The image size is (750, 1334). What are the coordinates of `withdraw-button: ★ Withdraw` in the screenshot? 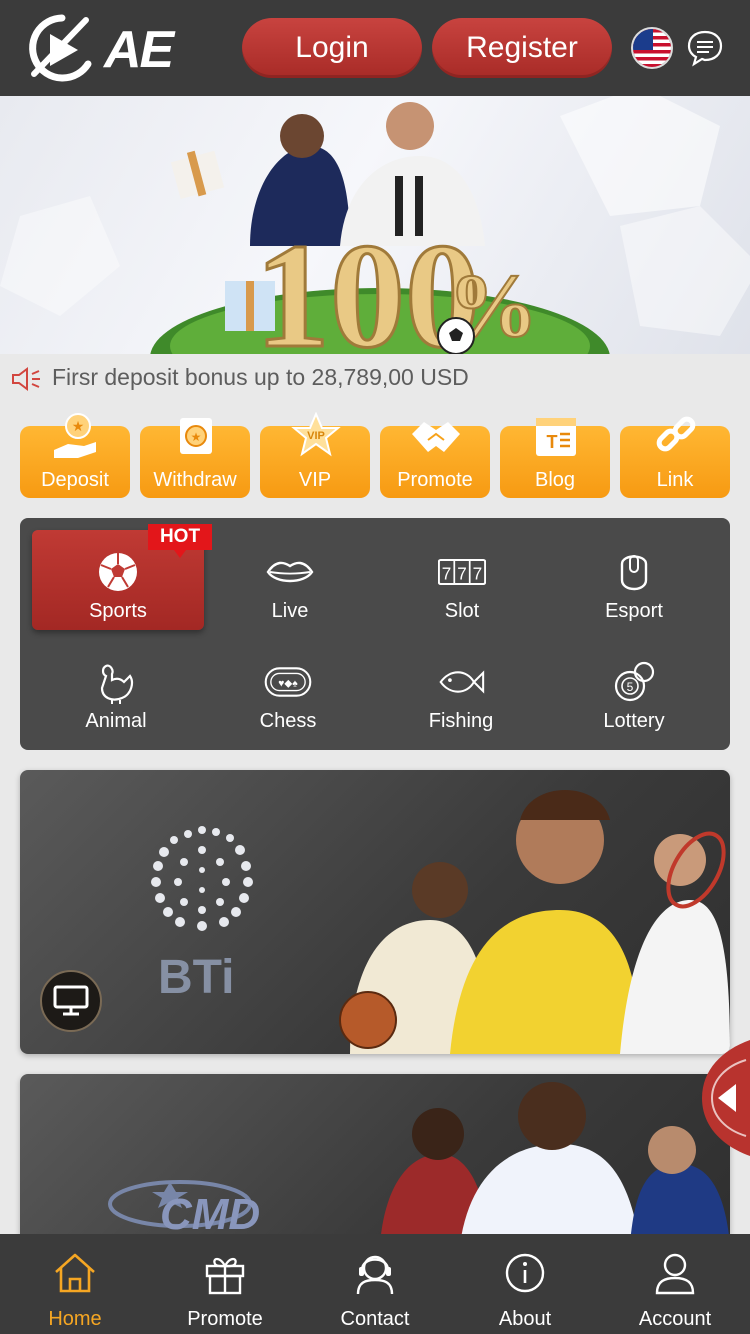 It's located at (195, 458).